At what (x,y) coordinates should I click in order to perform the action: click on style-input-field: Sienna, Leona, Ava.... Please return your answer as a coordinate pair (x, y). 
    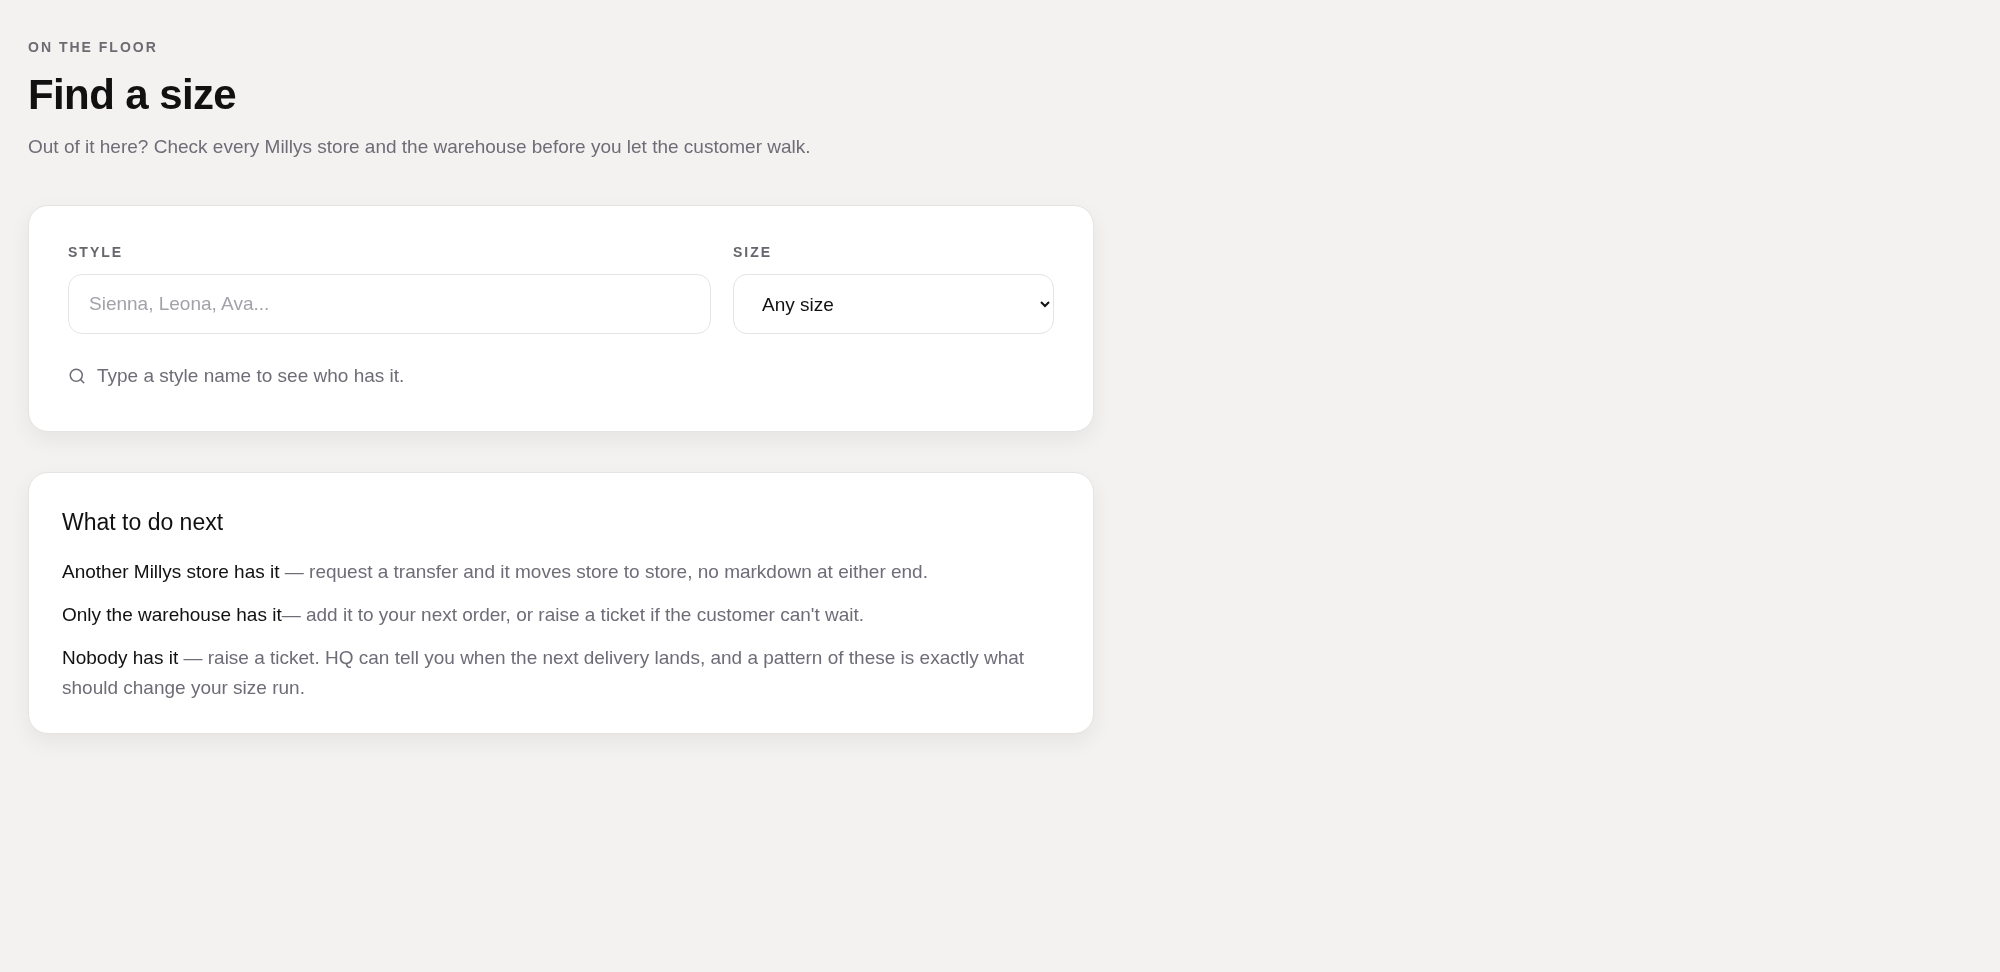
    Looking at the image, I should click on (389, 304).